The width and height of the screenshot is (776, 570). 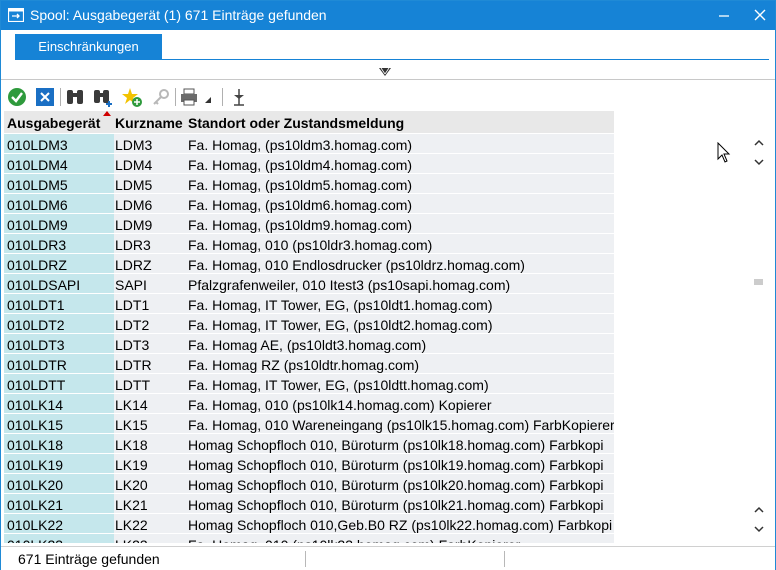 What do you see at coordinates (59, 223) in the screenshot?
I see `cell-ausgabegeraet: 010LDM9` at bounding box center [59, 223].